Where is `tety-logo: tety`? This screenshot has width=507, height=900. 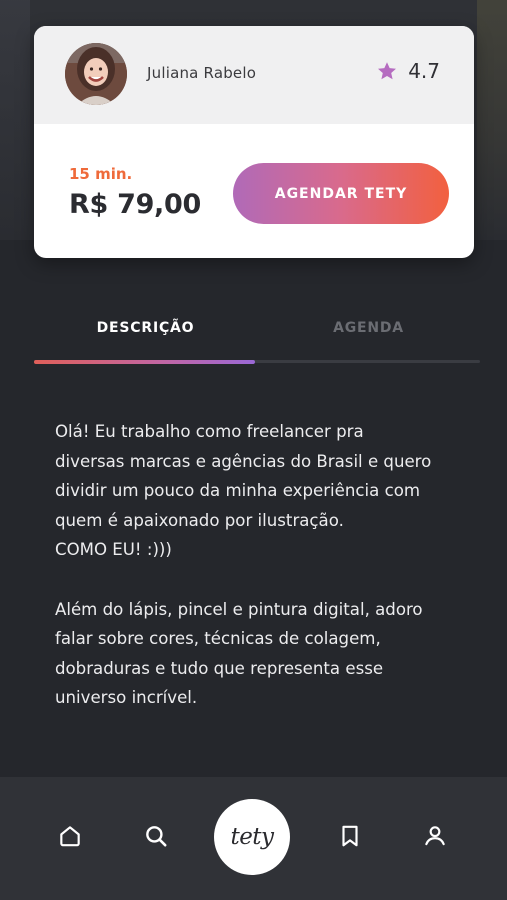 tety-logo: tety is located at coordinates (252, 837).